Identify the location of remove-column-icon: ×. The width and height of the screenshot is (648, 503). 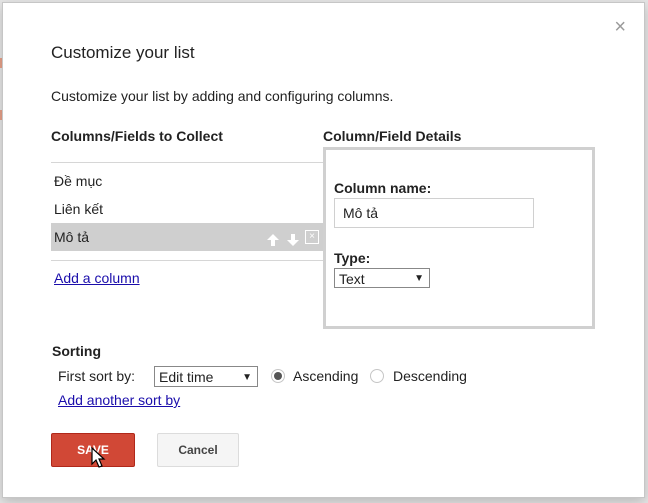
(312, 237).